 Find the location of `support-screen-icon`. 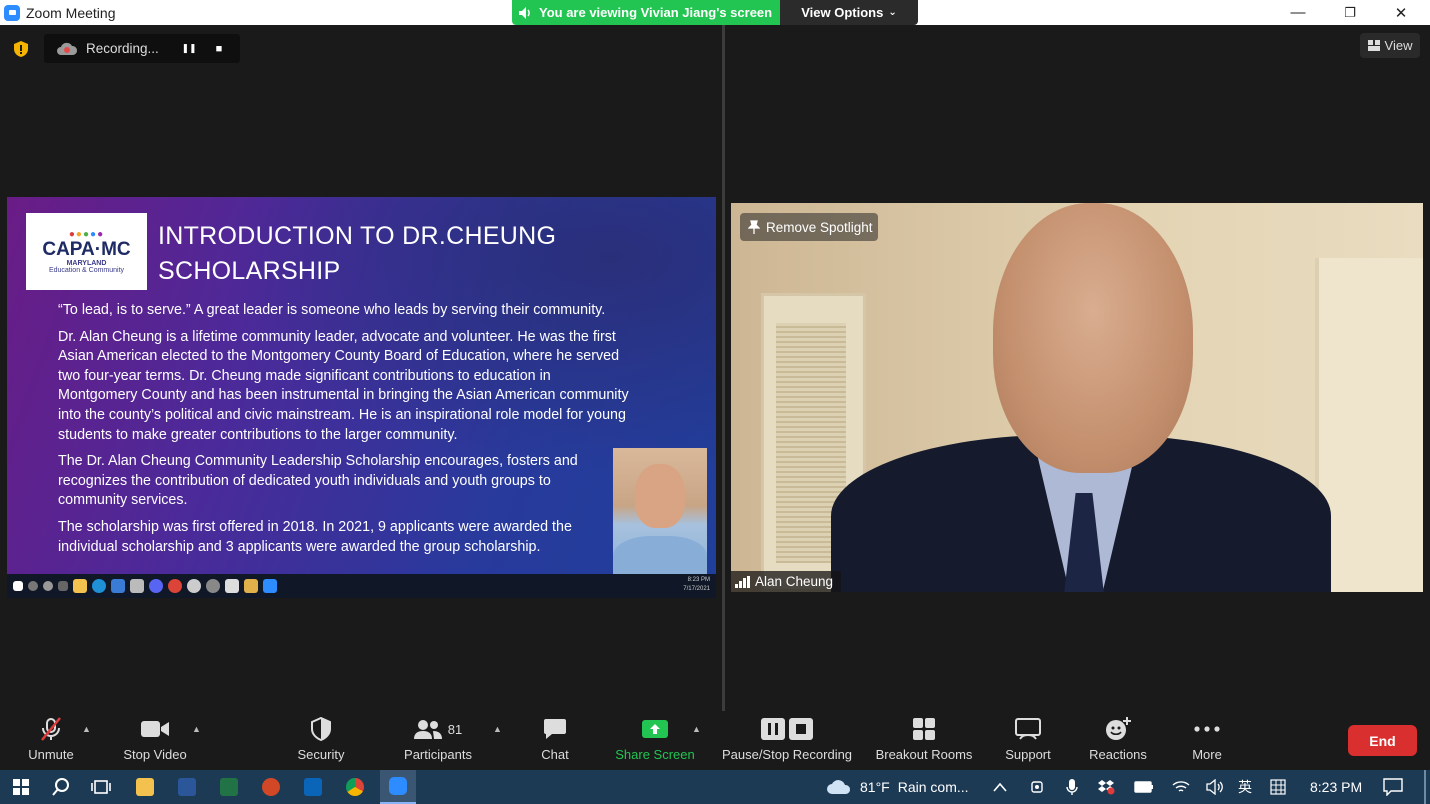

support-screen-icon is located at coordinates (1028, 729).